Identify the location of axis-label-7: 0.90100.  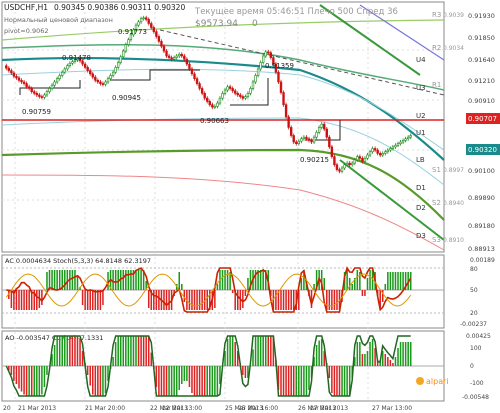
(481, 171).